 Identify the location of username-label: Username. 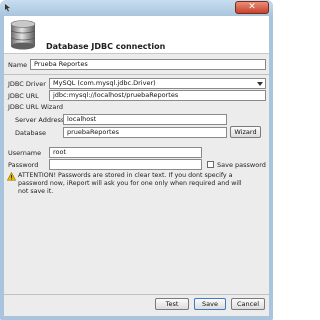
(25, 153).